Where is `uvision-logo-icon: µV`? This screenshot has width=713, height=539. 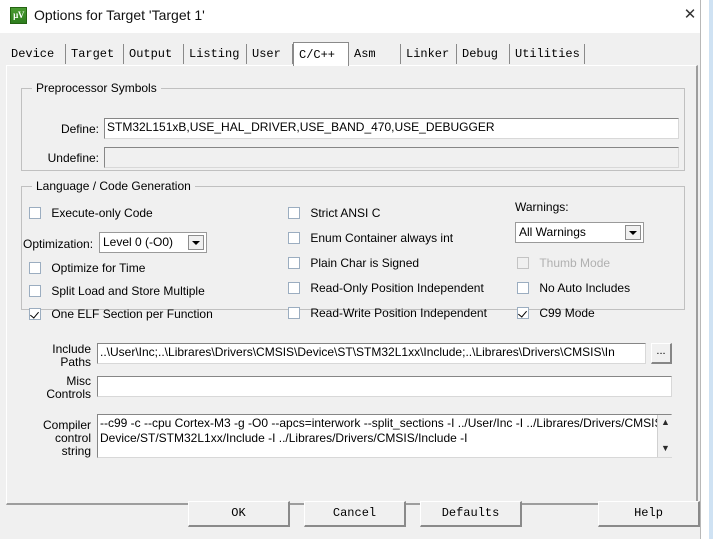 uvision-logo-icon: µV is located at coordinates (18, 15).